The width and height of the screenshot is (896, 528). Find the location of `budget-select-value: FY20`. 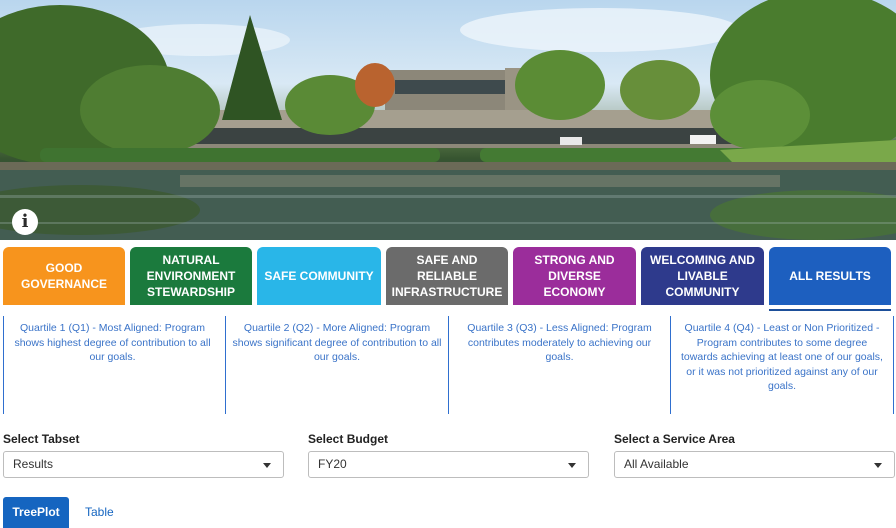

budget-select-value: FY20 is located at coordinates (332, 464).